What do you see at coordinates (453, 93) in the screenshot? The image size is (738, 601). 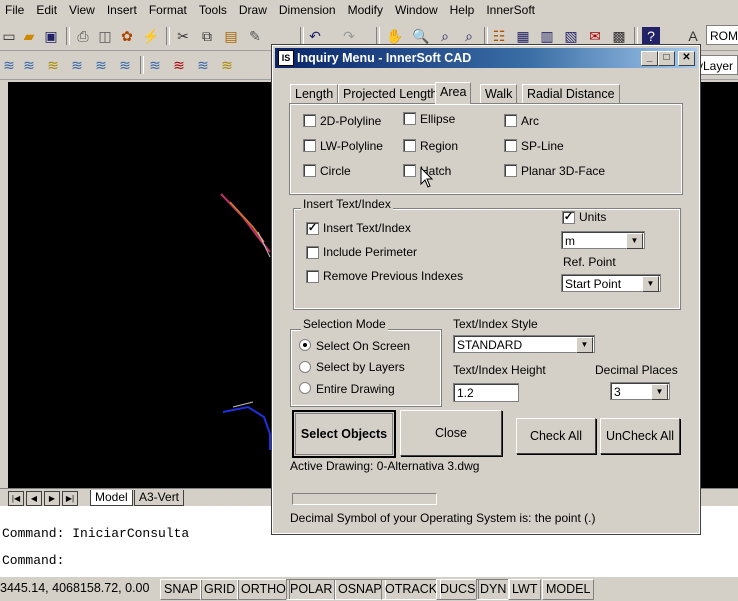 I see `tab-area: Area` at bounding box center [453, 93].